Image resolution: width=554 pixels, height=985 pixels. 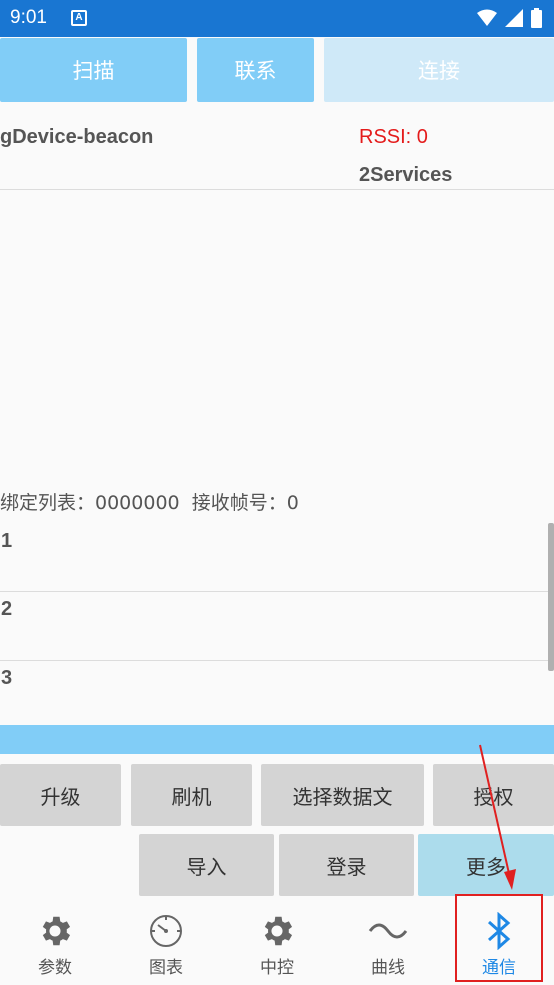 What do you see at coordinates (166, 931) in the screenshot?
I see `dial-icon` at bounding box center [166, 931].